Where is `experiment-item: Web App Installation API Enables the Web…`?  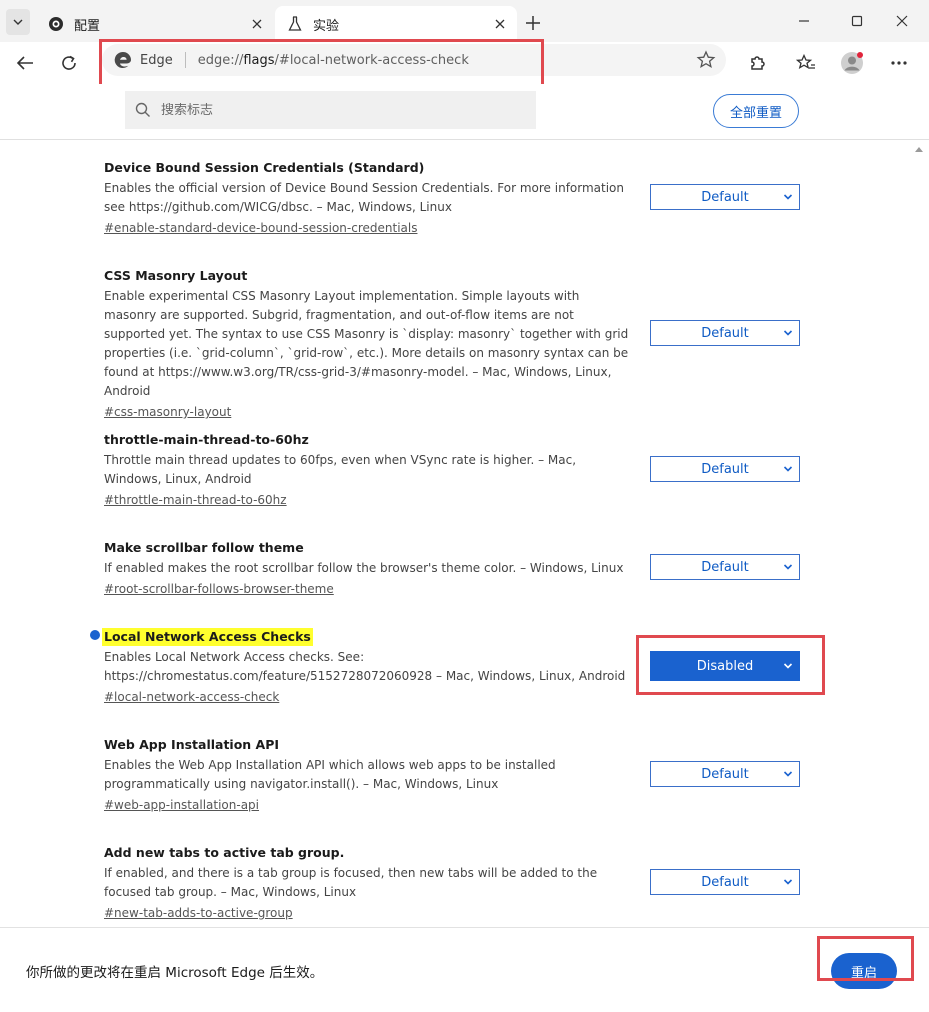
experiment-item: Web App Installation API Enables the Web… is located at coordinates (464, 774).